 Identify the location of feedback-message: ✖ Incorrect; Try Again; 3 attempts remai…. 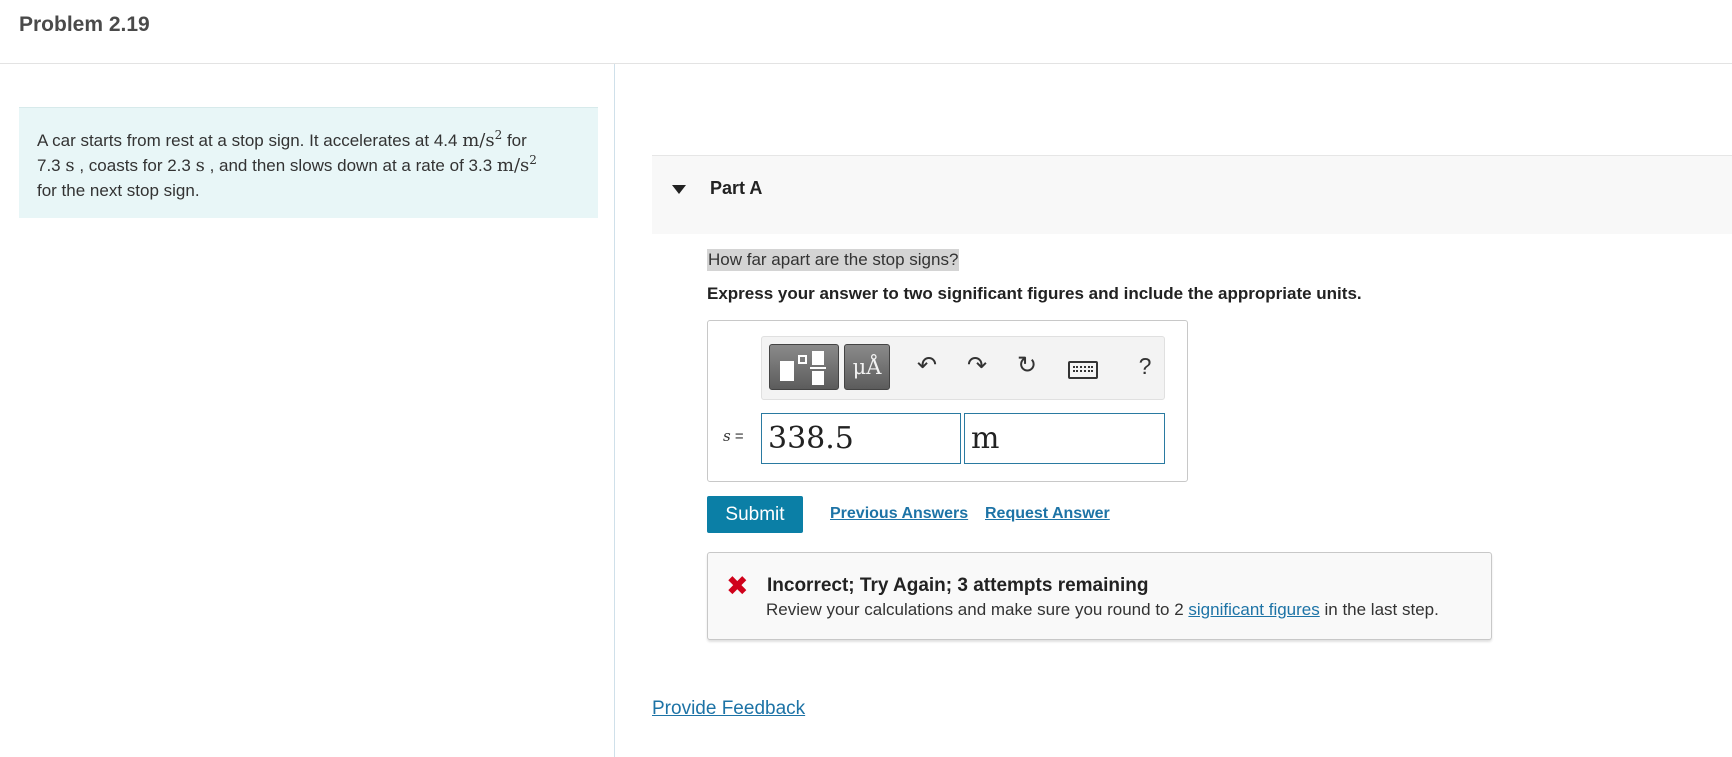
(1099, 596).